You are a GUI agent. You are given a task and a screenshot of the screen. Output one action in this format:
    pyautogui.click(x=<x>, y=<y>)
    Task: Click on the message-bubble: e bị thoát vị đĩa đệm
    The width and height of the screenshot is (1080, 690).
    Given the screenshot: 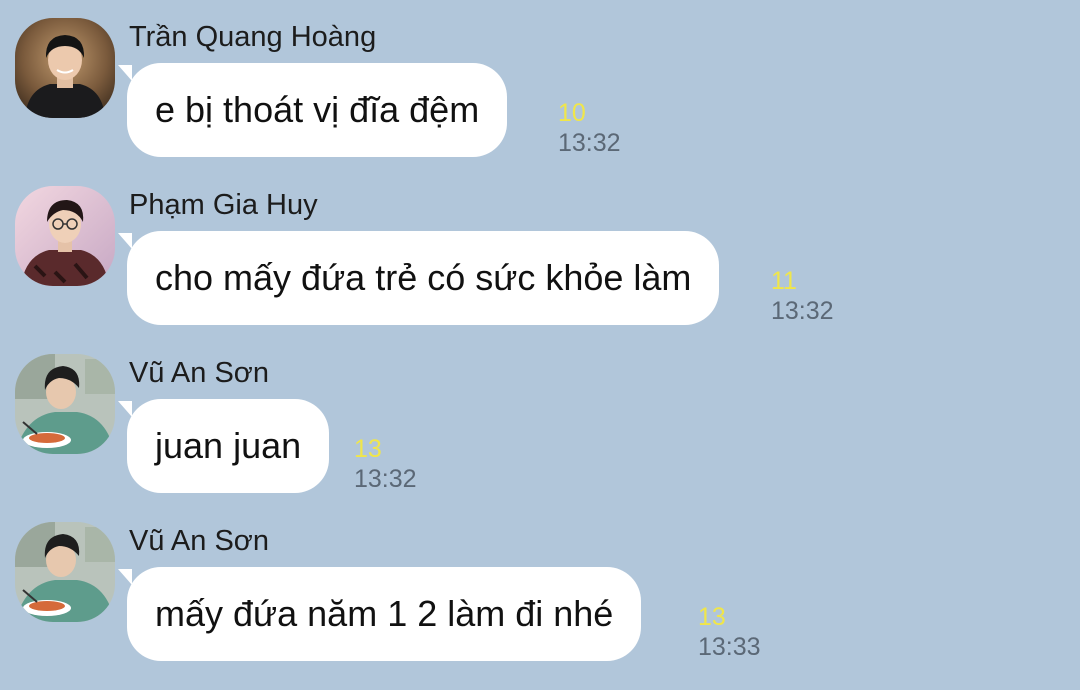 What is the action you would take?
    pyautogui.click(x=312, y=110)
    